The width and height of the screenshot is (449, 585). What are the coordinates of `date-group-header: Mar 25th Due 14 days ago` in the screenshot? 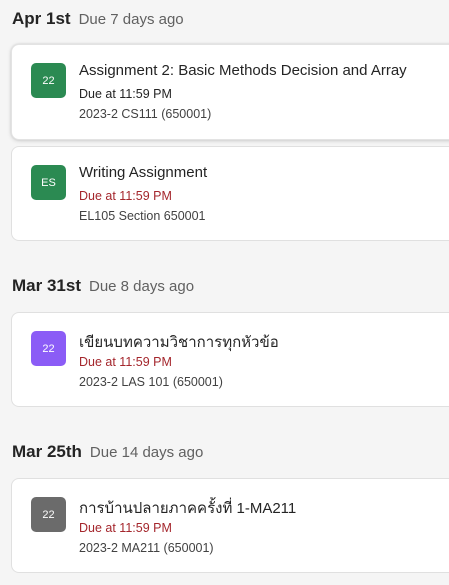 It's located at (107, 452).